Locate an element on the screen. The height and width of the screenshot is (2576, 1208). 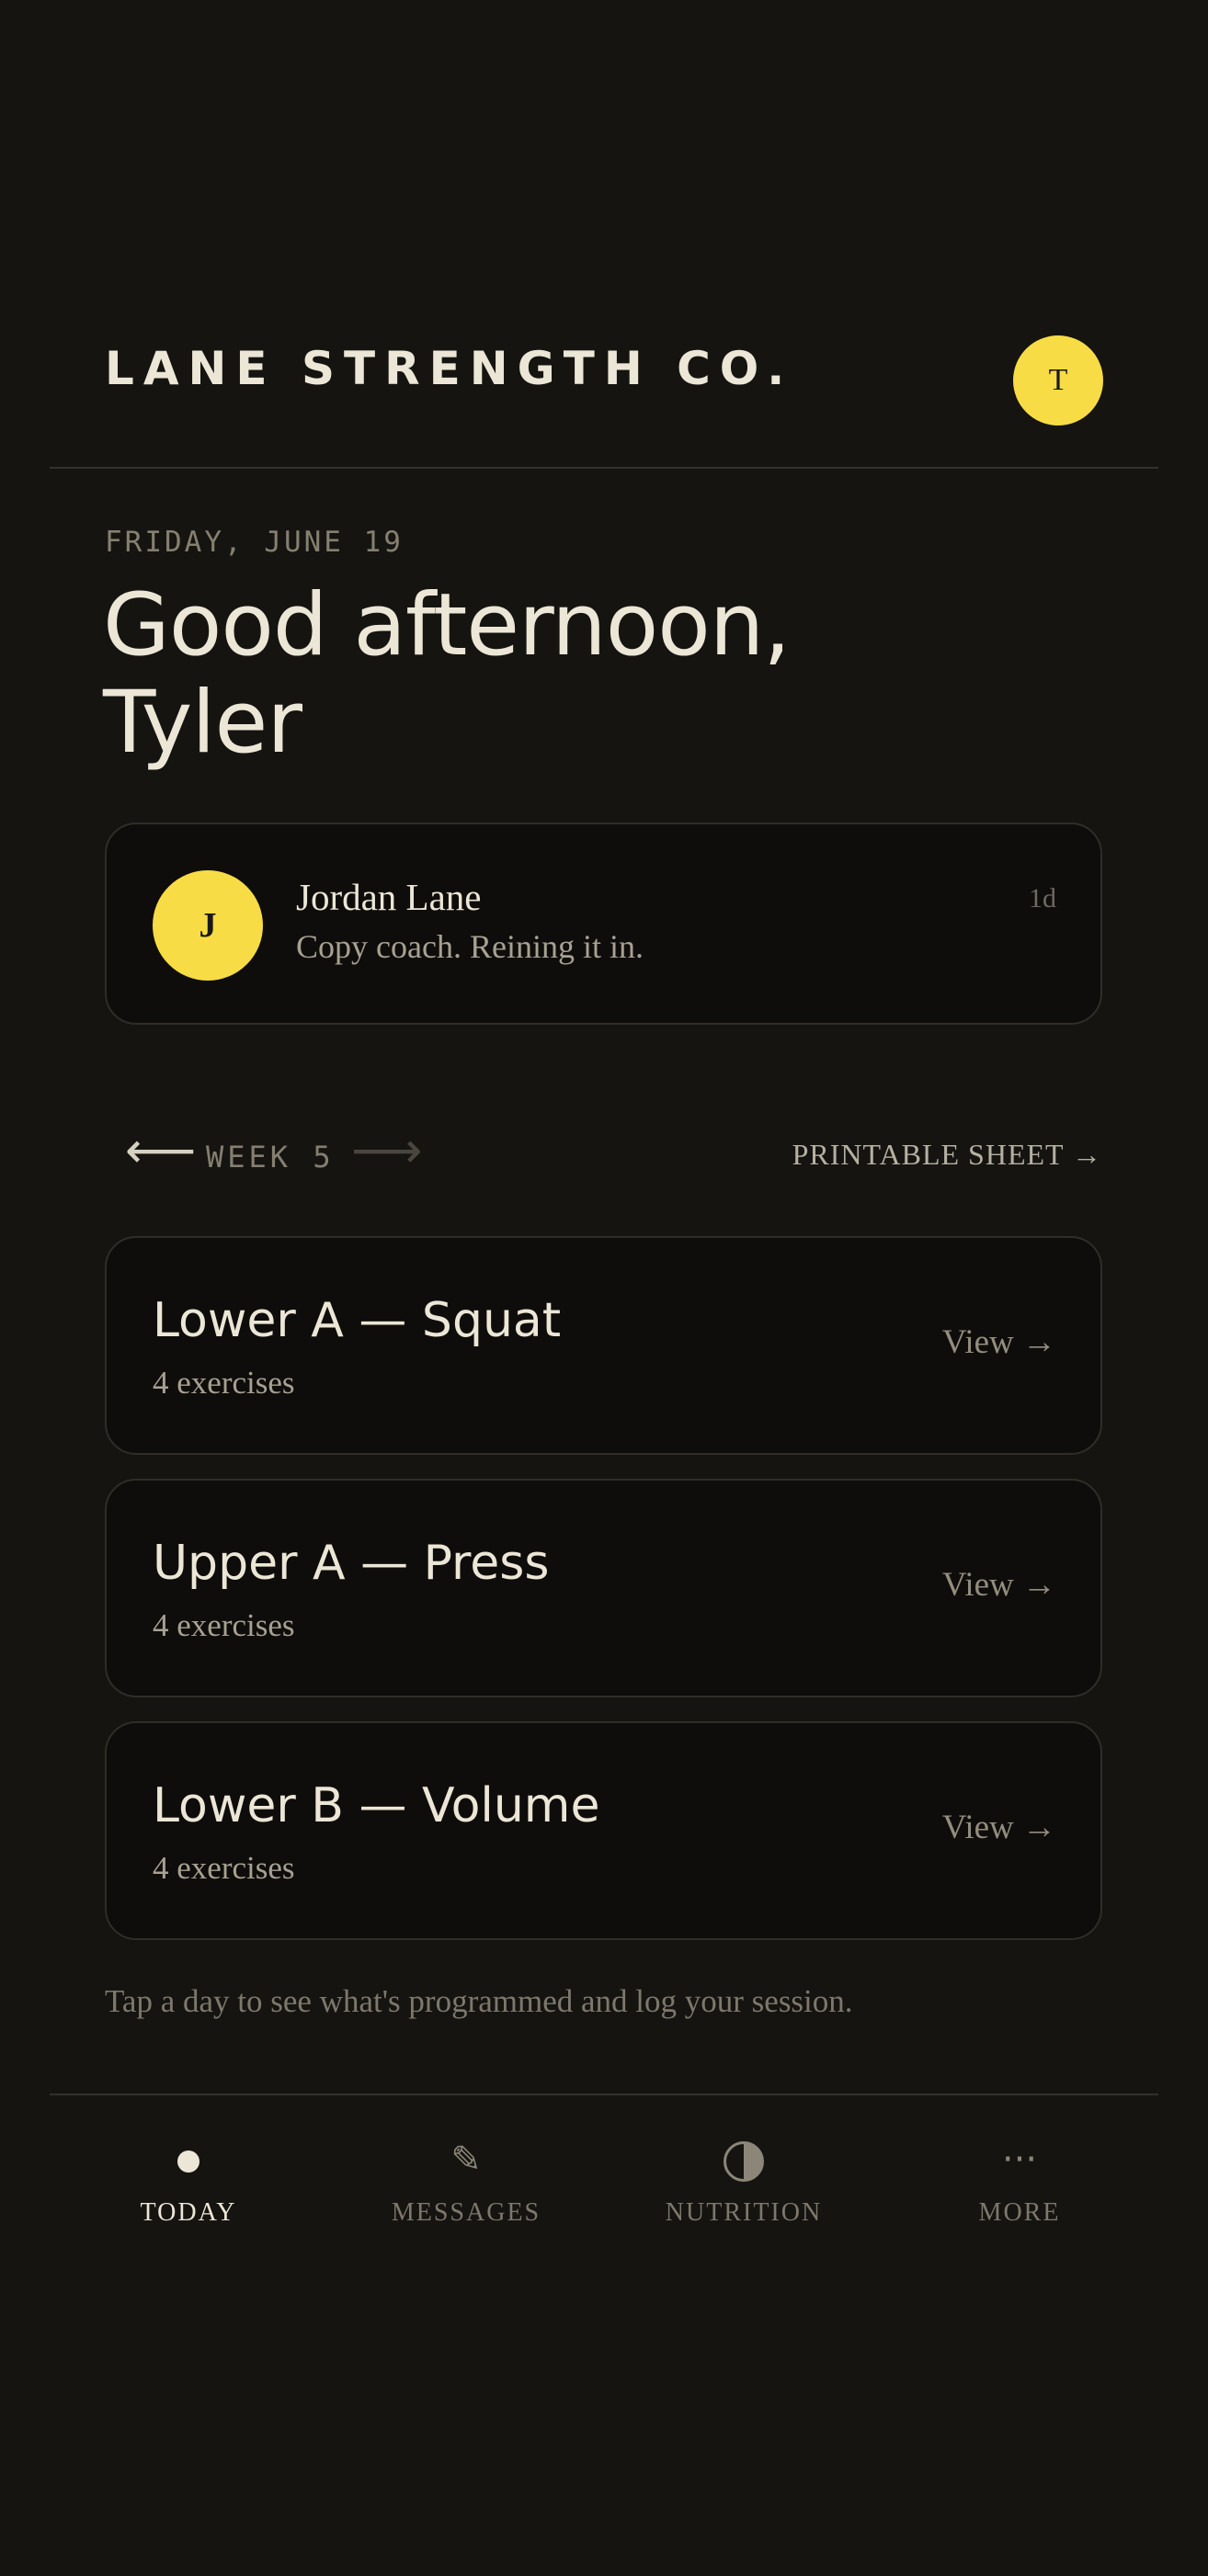
dot-icon is located at coordinates (188, 2159).